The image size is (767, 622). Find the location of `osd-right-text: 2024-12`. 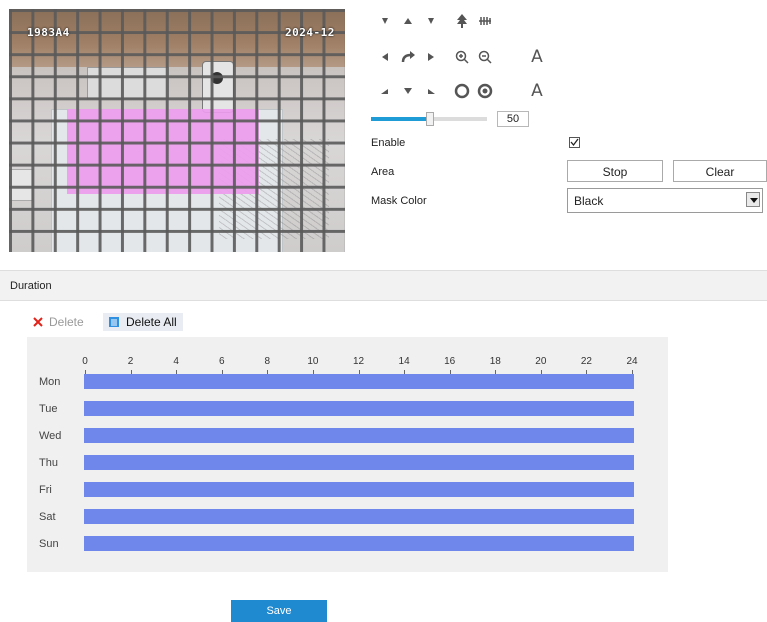

osd-right-text: 2024-12 is located at coordinates (310, 32).